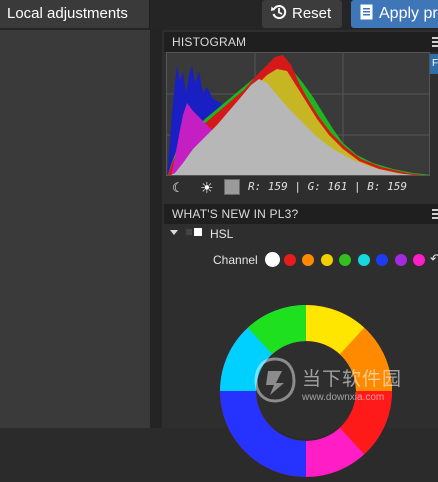 The height and width of the screenshot is (482, 438). Describe the element at coordinates (219, 15) in the screenshot. I see `top-toolbar: Local adjustments Reset Apply pr` at that location.